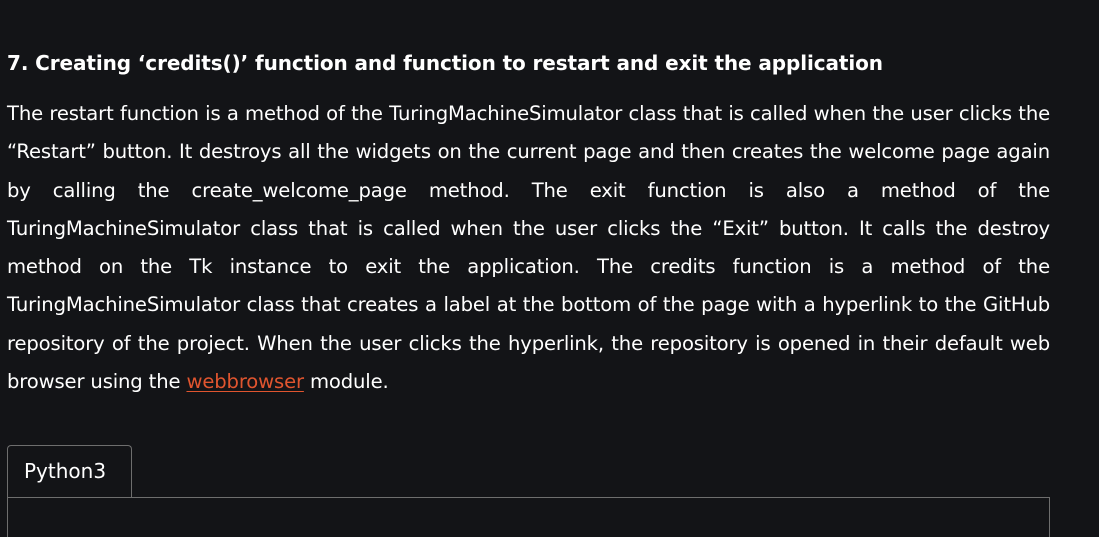  What do you see at coordinates (245, 381) in the screenshot?
I see `webbrowser-link: webbrowser` at bounding box center [245, 381].